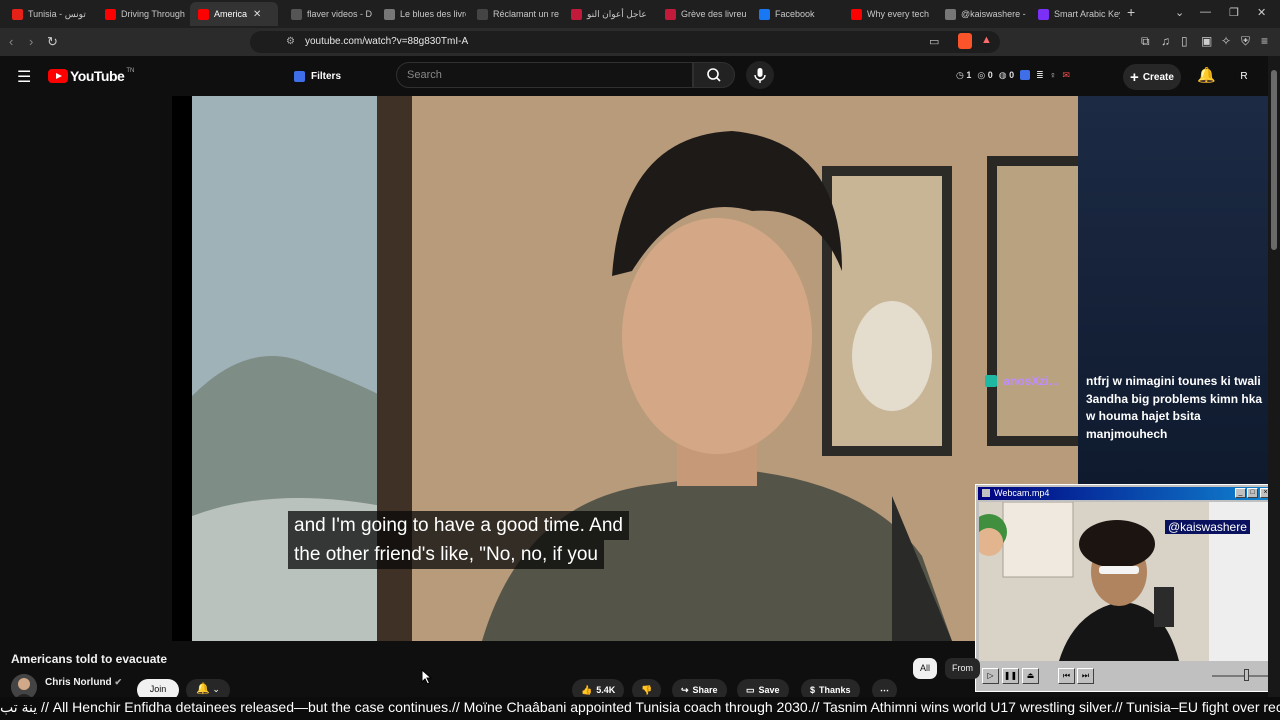  Describe the element at coordinates (142, 14) in the screenshot. I see `browser-tab: Driving Through` at that location.